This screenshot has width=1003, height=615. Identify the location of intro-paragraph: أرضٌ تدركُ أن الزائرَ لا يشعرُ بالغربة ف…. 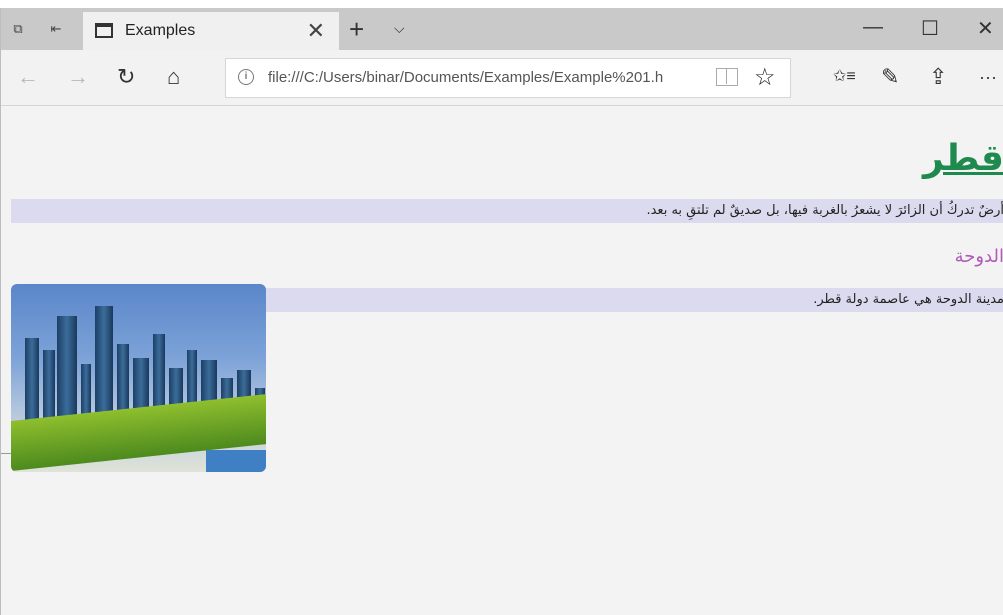
(507, 211).